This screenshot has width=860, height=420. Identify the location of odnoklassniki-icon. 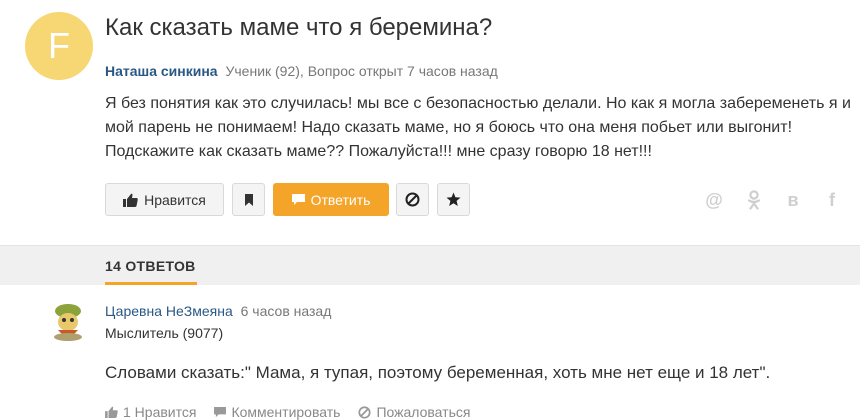
(754, 200).